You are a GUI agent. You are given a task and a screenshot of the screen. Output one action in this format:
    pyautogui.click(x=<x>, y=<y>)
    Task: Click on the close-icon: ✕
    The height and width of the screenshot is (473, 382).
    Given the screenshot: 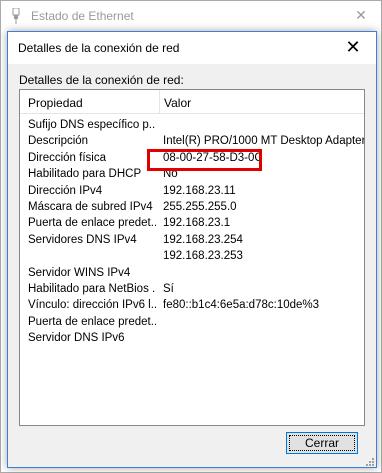 What is the action you would take?
    pyautogui.click(x=353, y=48)
    